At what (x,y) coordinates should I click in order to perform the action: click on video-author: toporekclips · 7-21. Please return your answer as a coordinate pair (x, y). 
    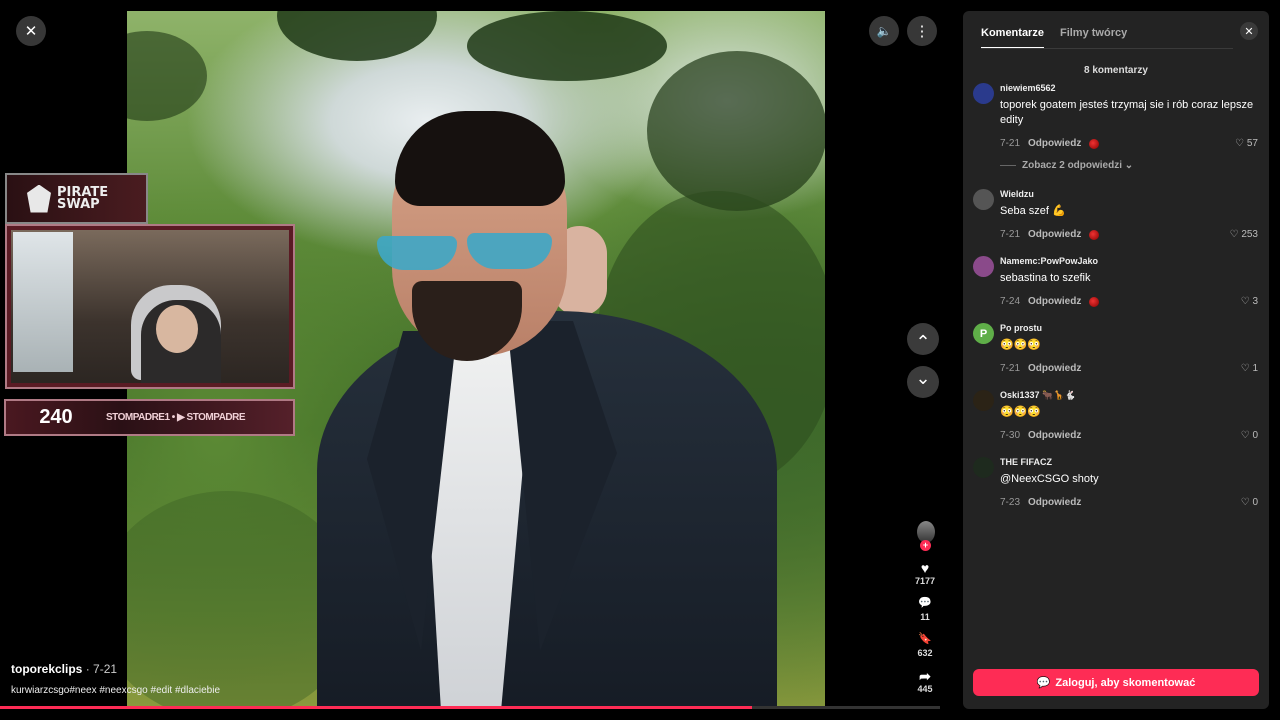
    Looking at the image, I should click on (64, 669).